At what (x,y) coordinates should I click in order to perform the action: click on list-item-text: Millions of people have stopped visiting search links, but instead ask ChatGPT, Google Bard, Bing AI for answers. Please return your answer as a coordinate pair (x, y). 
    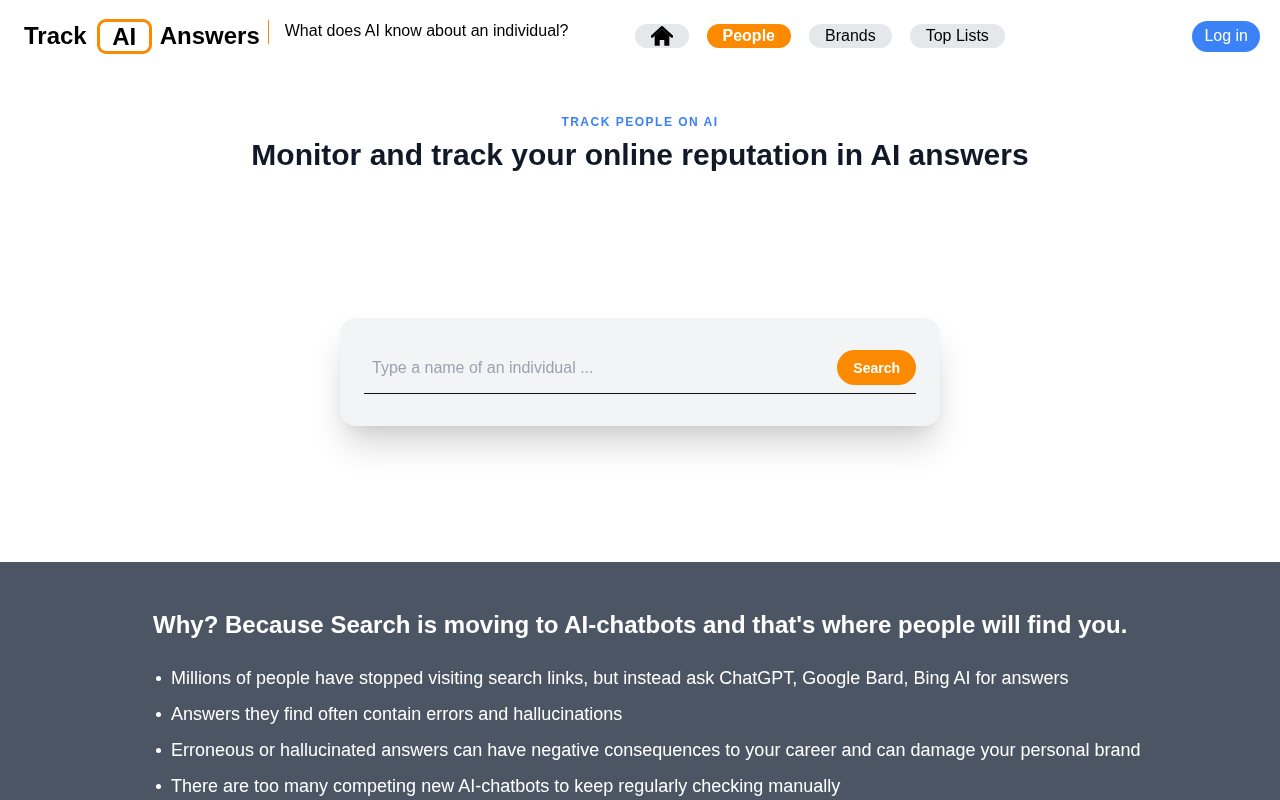
    Looking at the image, I should click on (620, 678).